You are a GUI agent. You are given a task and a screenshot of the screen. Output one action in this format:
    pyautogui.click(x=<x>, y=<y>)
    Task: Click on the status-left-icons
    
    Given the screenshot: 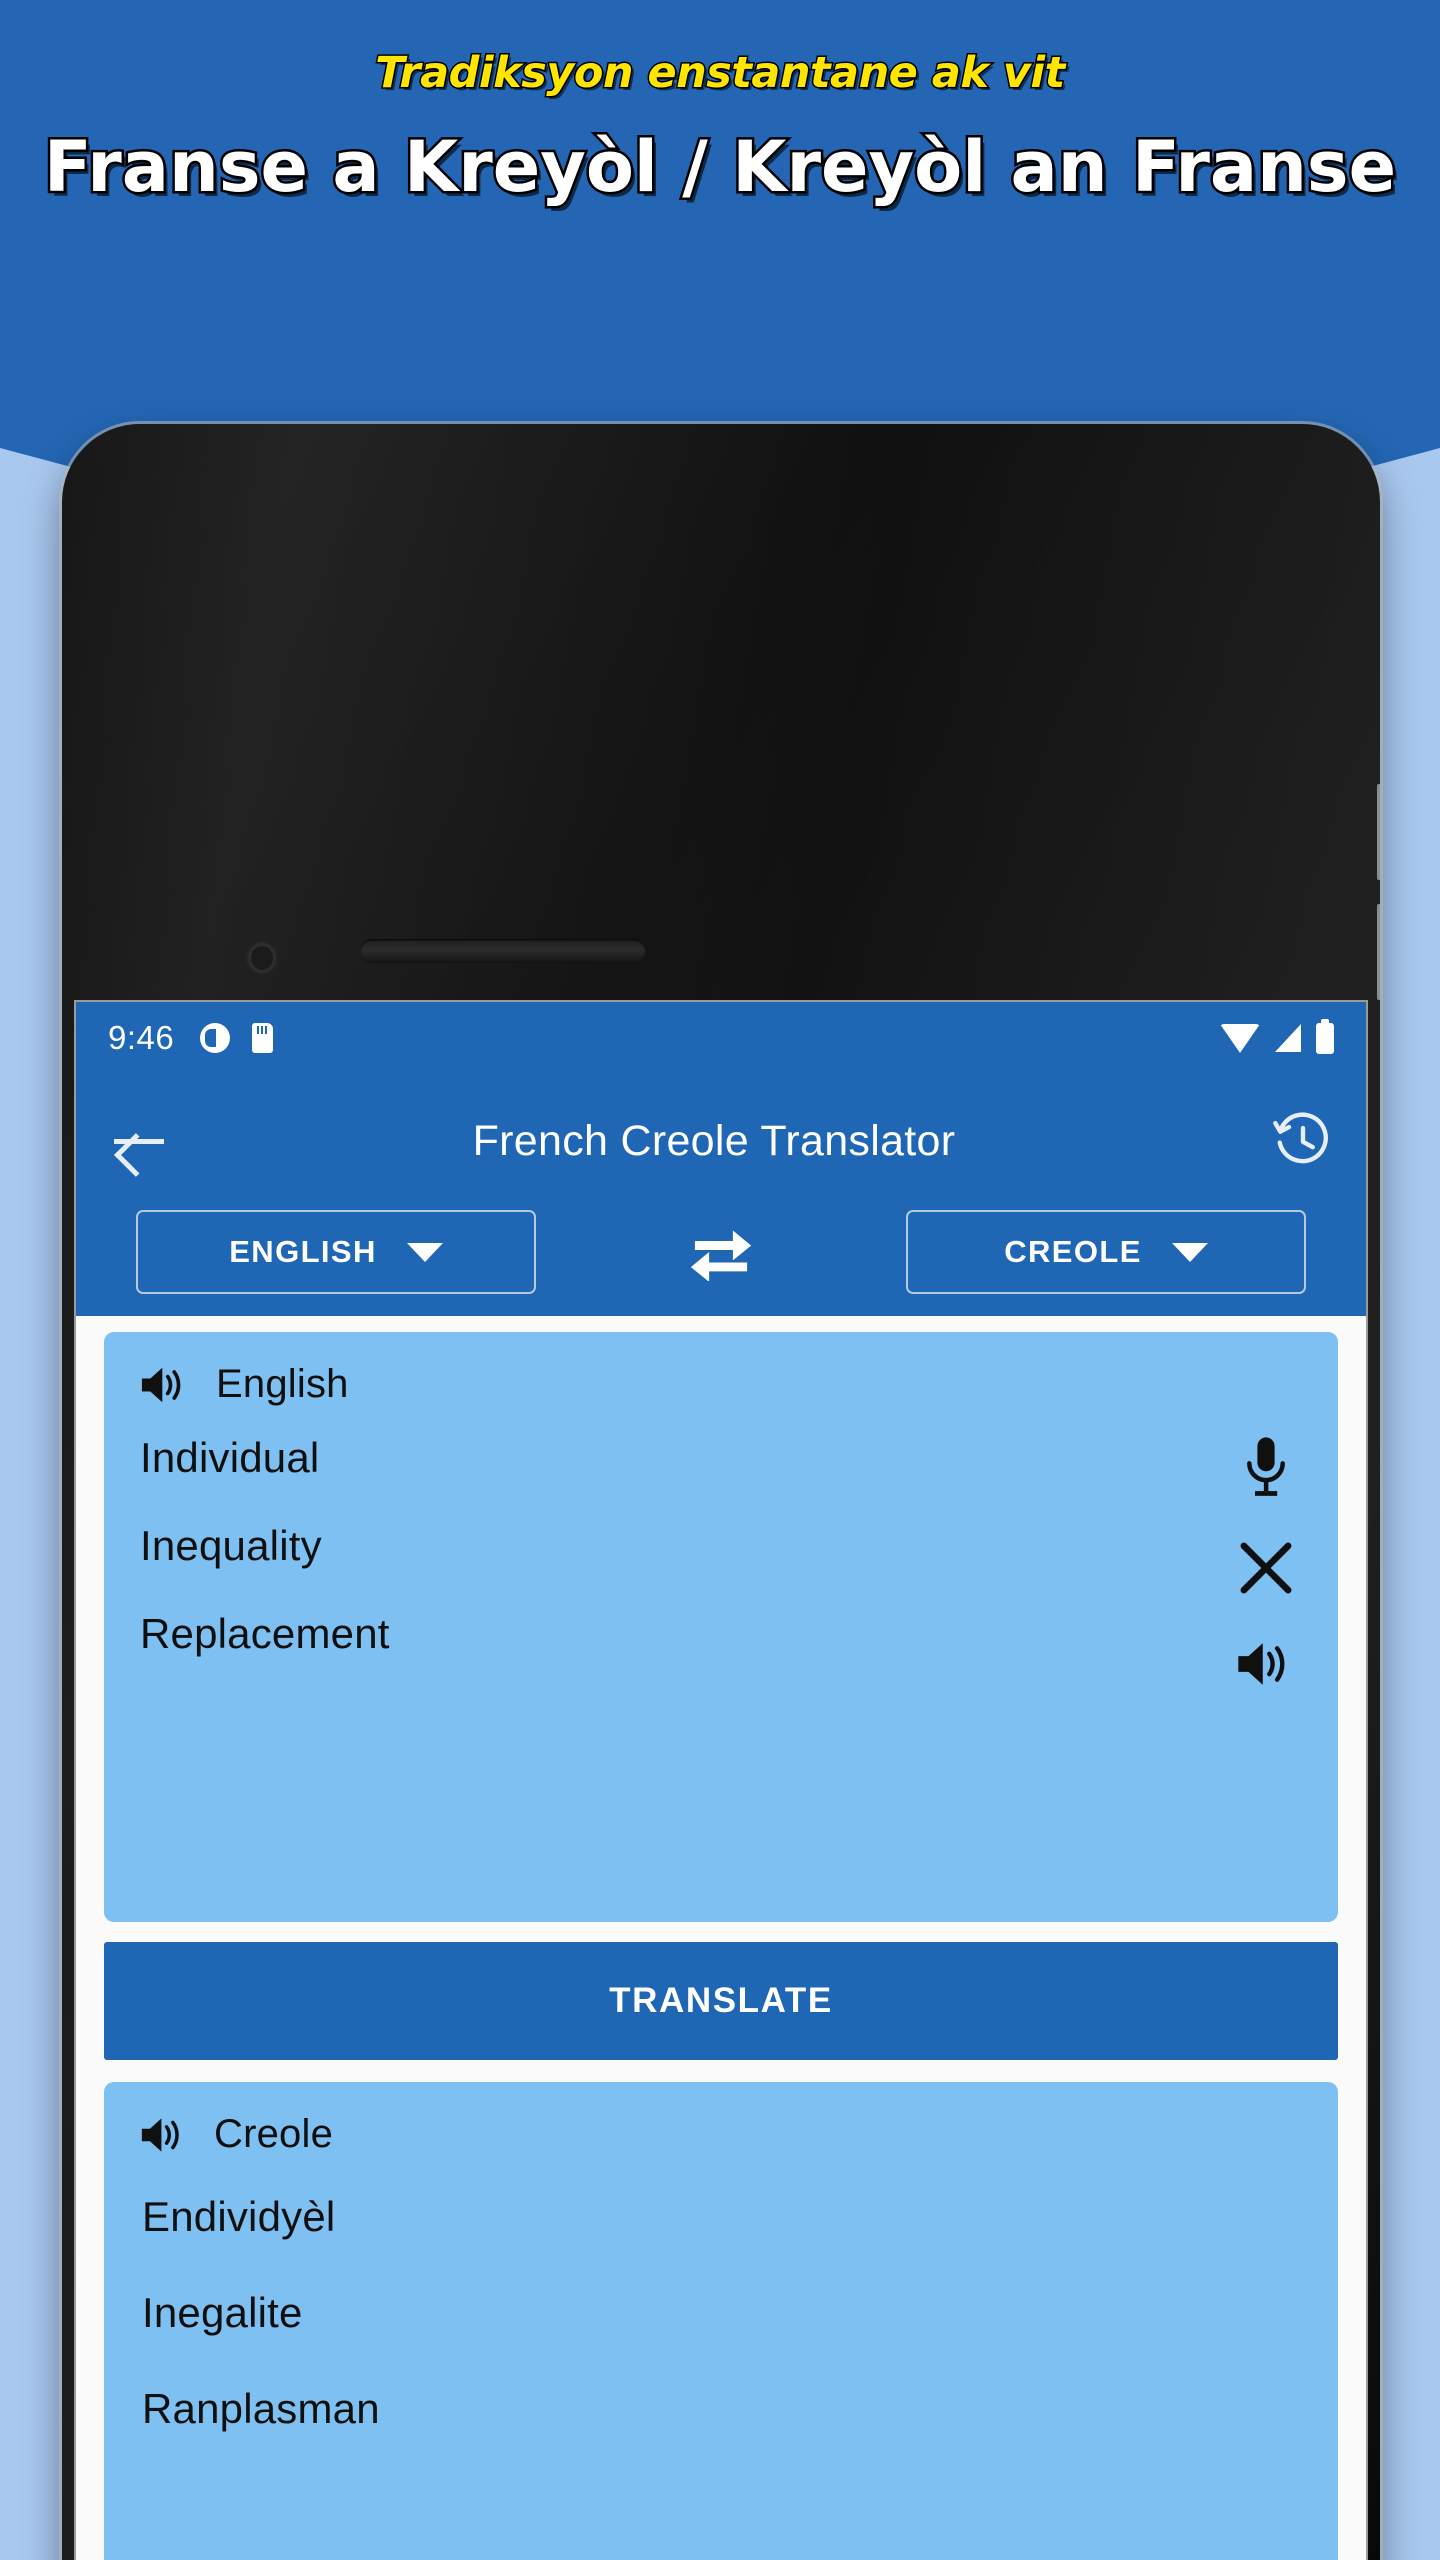 What is the action you would take?
    pyautogui.click(x=237, y=1038)
    